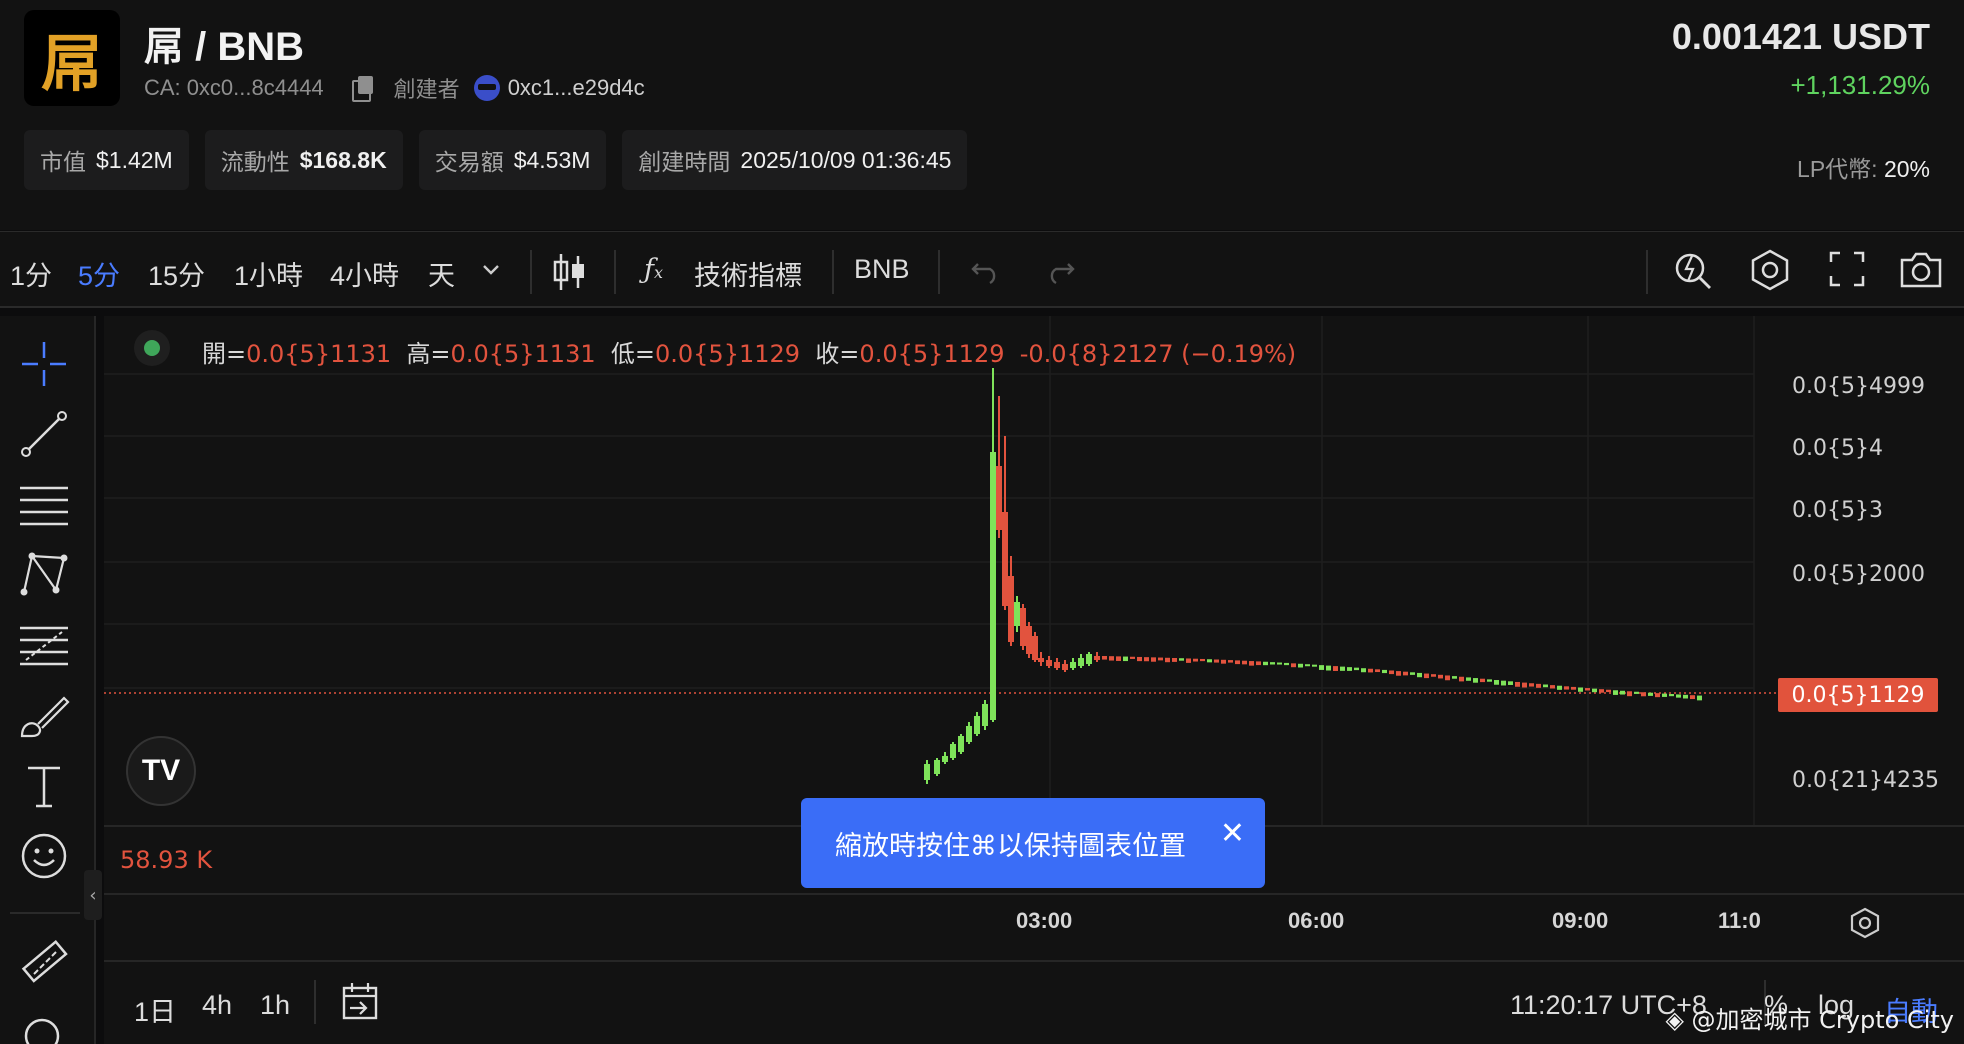 The width and height of the screenshot is (1964, 1044). I want to click on interval-1d: 天, so click(441, 273).